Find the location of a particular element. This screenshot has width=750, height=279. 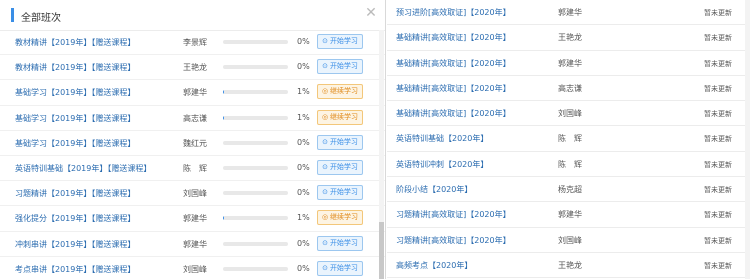

course-row: 基础学习【2019年】【赠送课程】 魏红元 0% ⊙ 开始学习 is located at coordinates (192, 143).